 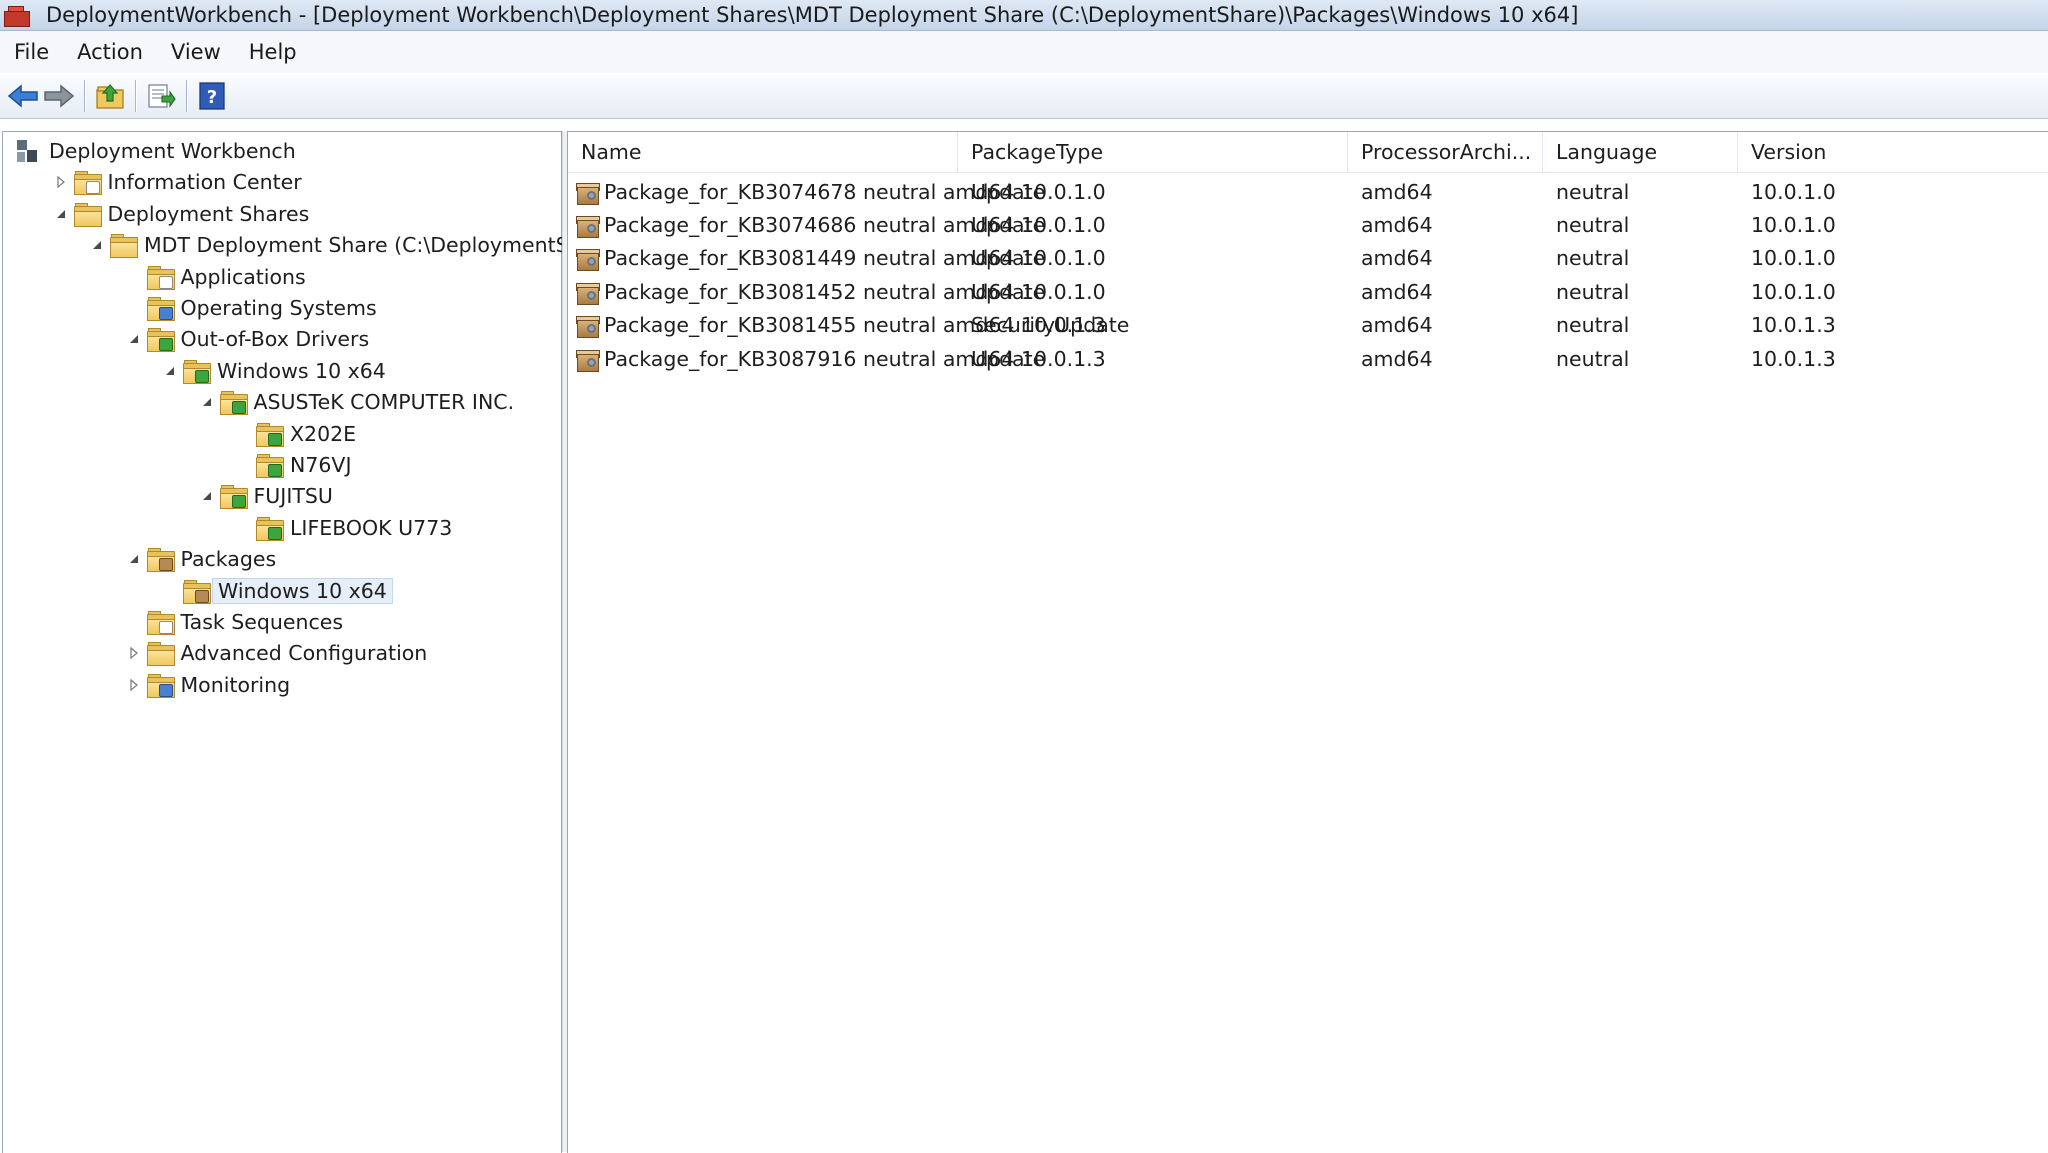 What do you see at coordinates (1024, 52) in the screenshot?
I see `menu-bar: File Action View Help` at bounding box center [1024, 52].